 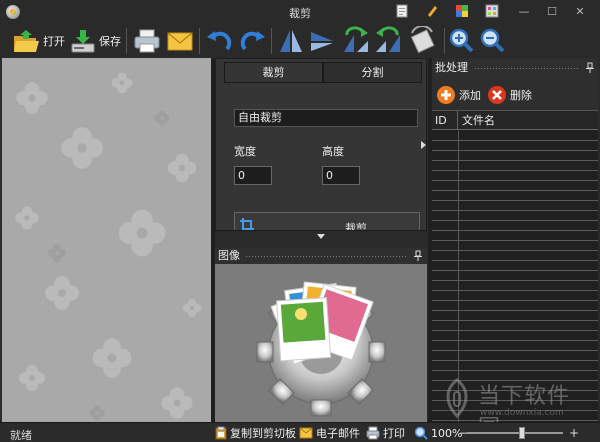 I want to click on close-button: ✕, so click(x=580, y=12).